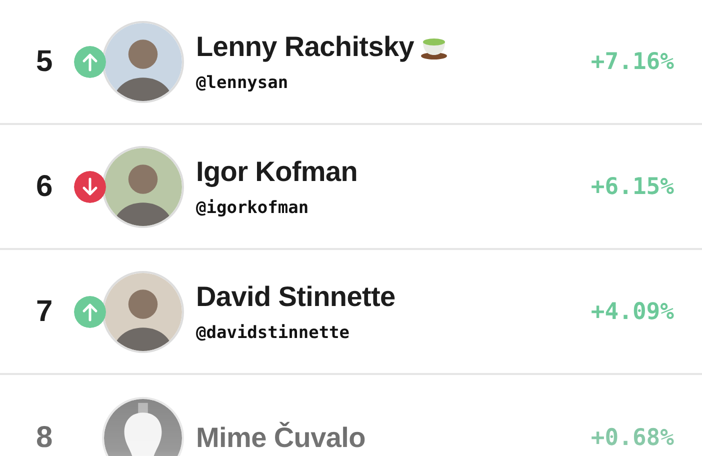 The width and height of the screenshot is (702, 456). I want to click on percent-change: +6.15%, so click(632, 187).